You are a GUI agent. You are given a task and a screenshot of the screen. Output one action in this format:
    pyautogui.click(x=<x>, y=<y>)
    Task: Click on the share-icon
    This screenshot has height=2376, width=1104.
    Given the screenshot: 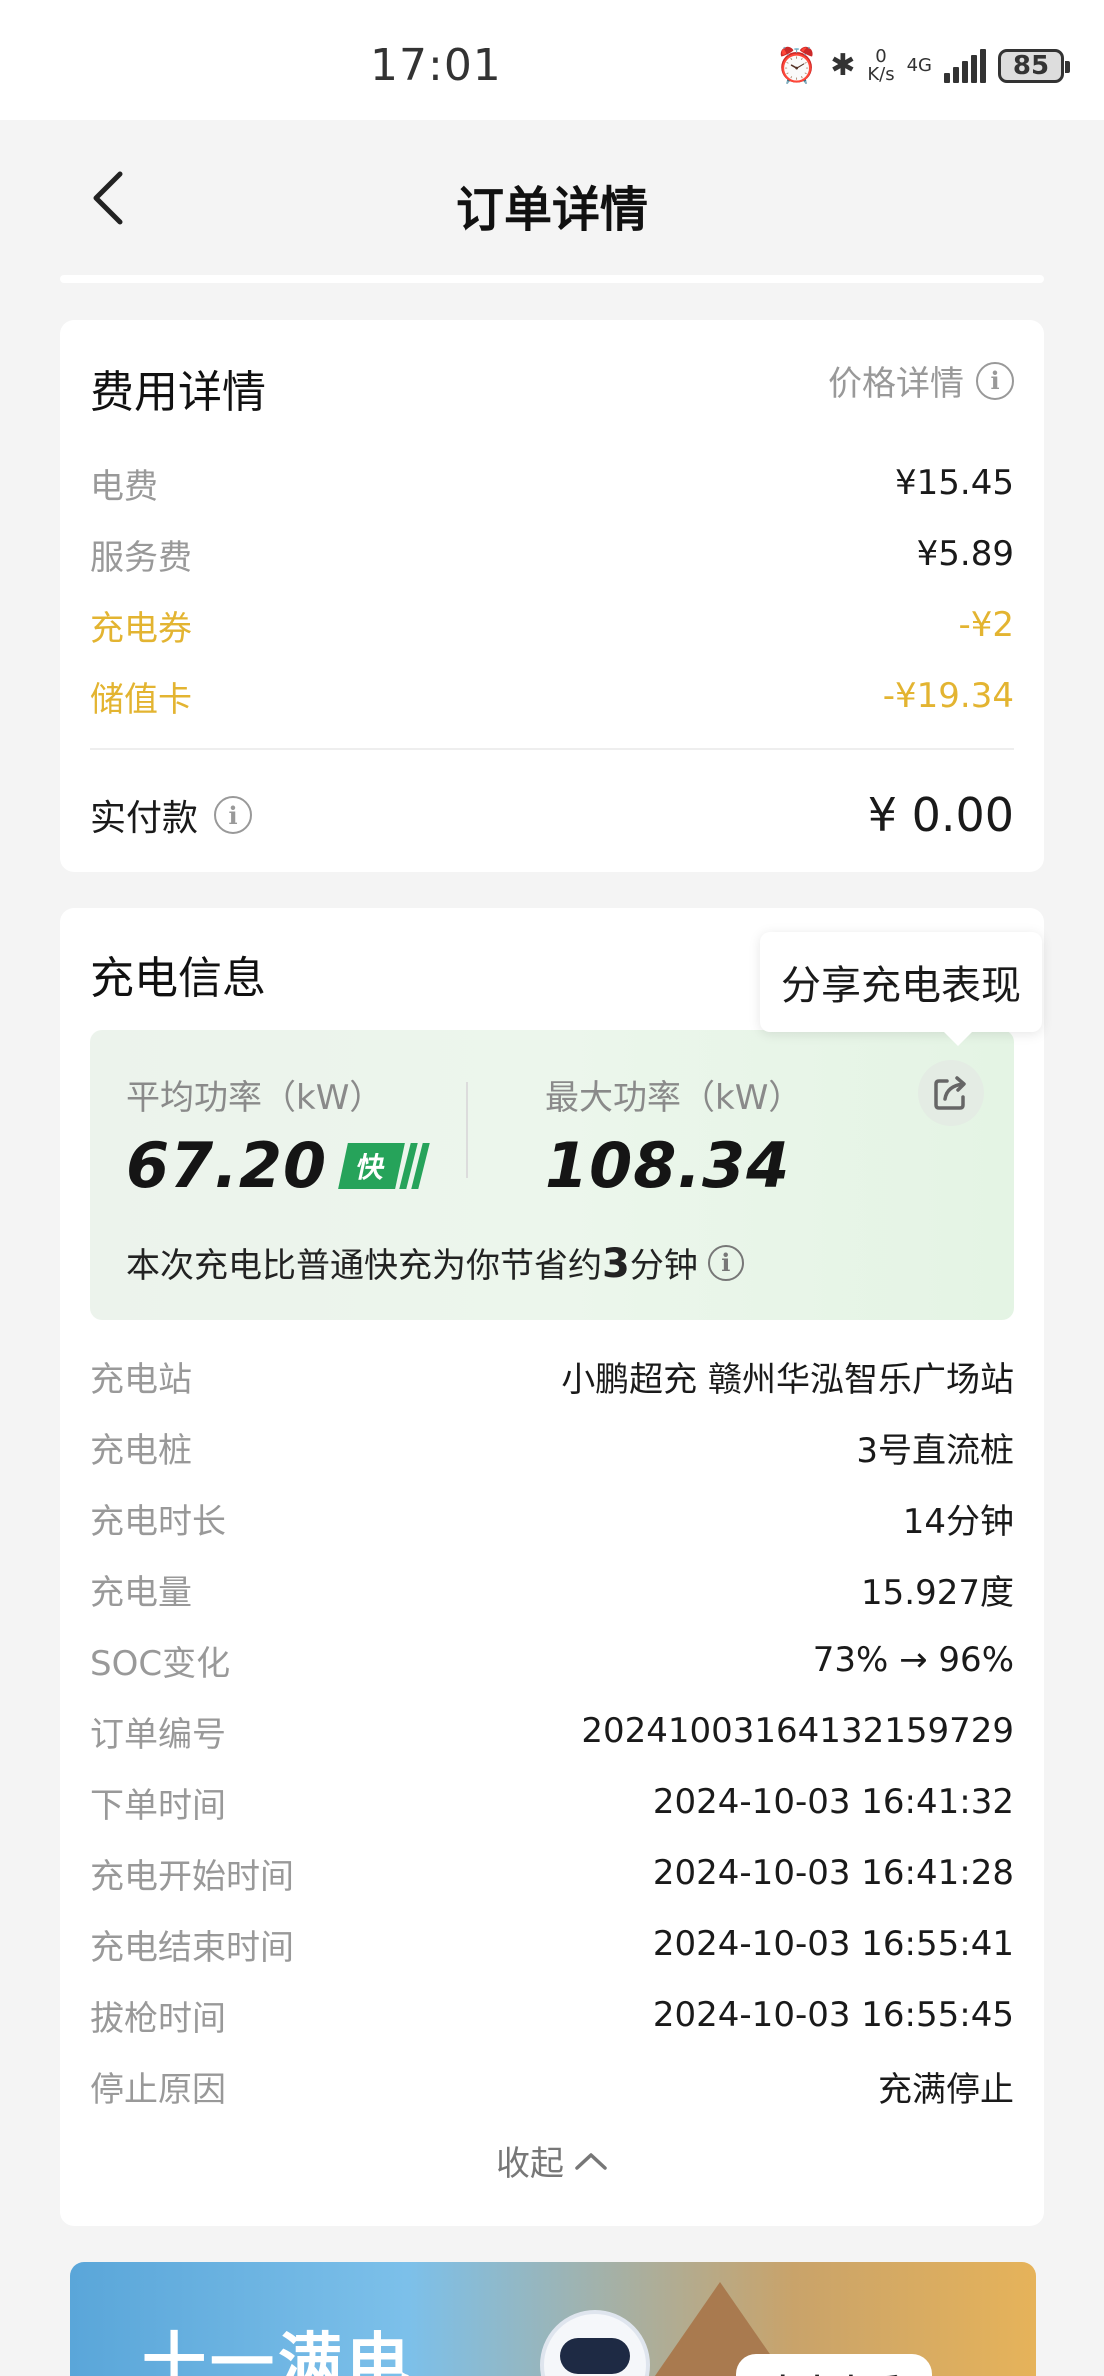 What is the action you would take?
    pyautogui.click(x=950, y=1093)
    